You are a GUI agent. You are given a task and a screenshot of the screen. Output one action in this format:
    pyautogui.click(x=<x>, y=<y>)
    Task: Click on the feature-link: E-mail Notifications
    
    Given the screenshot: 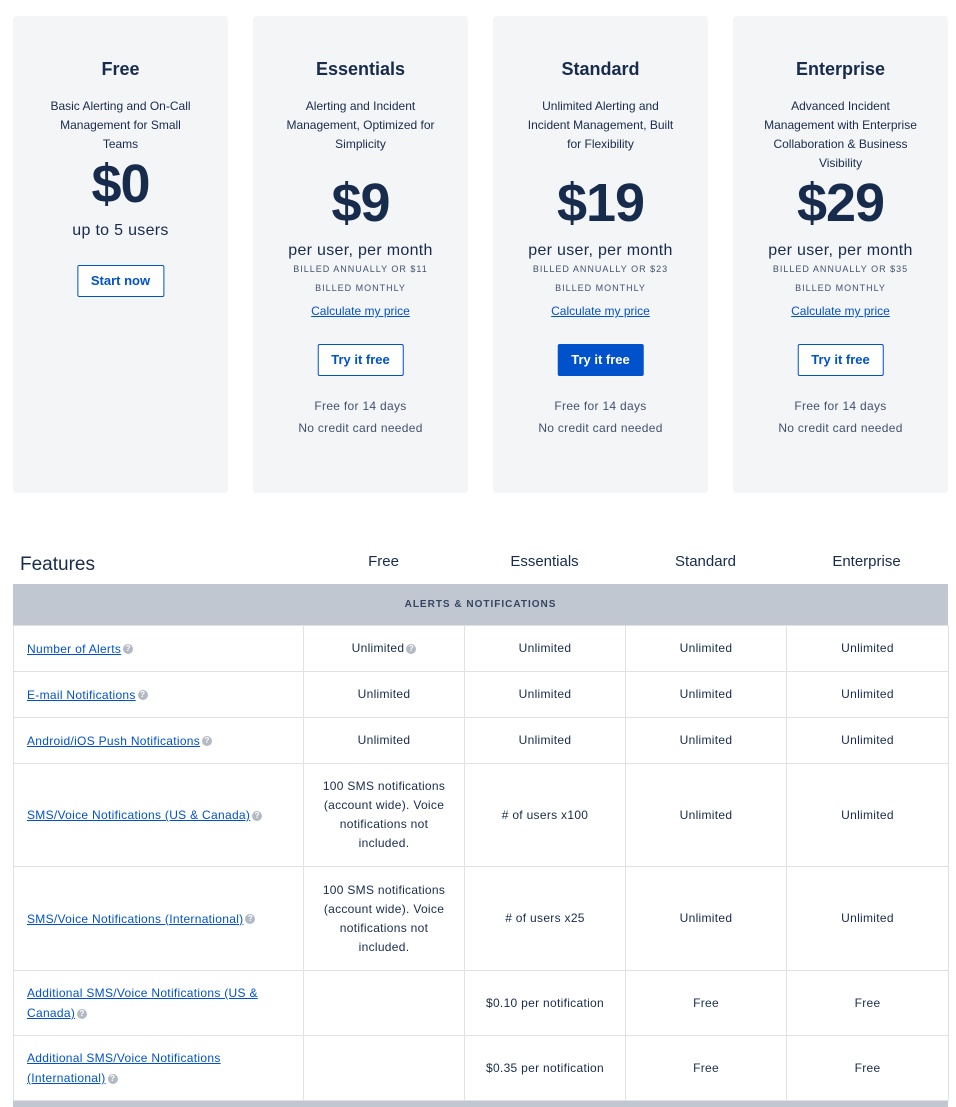 What is the action you would take?
    pyautogui.click(x=81, y=695)
    